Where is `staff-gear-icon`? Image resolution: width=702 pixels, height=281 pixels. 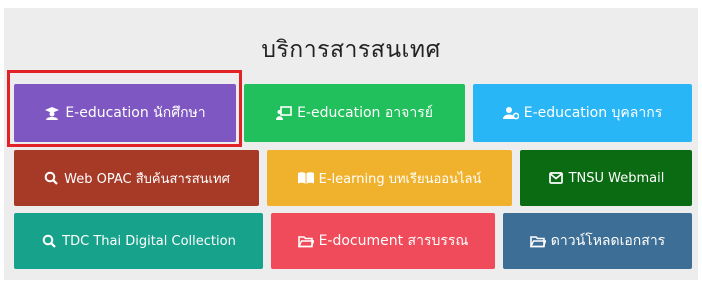
staff-gear-icon is located at coordinates (510, 113).